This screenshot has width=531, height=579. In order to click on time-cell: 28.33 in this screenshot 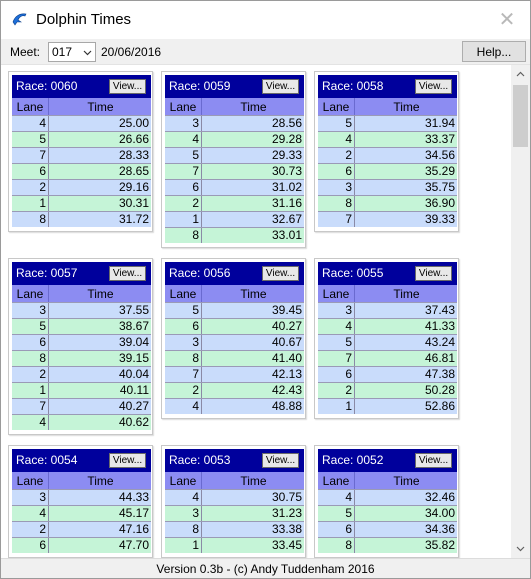, I will do `click(133, 155)`.